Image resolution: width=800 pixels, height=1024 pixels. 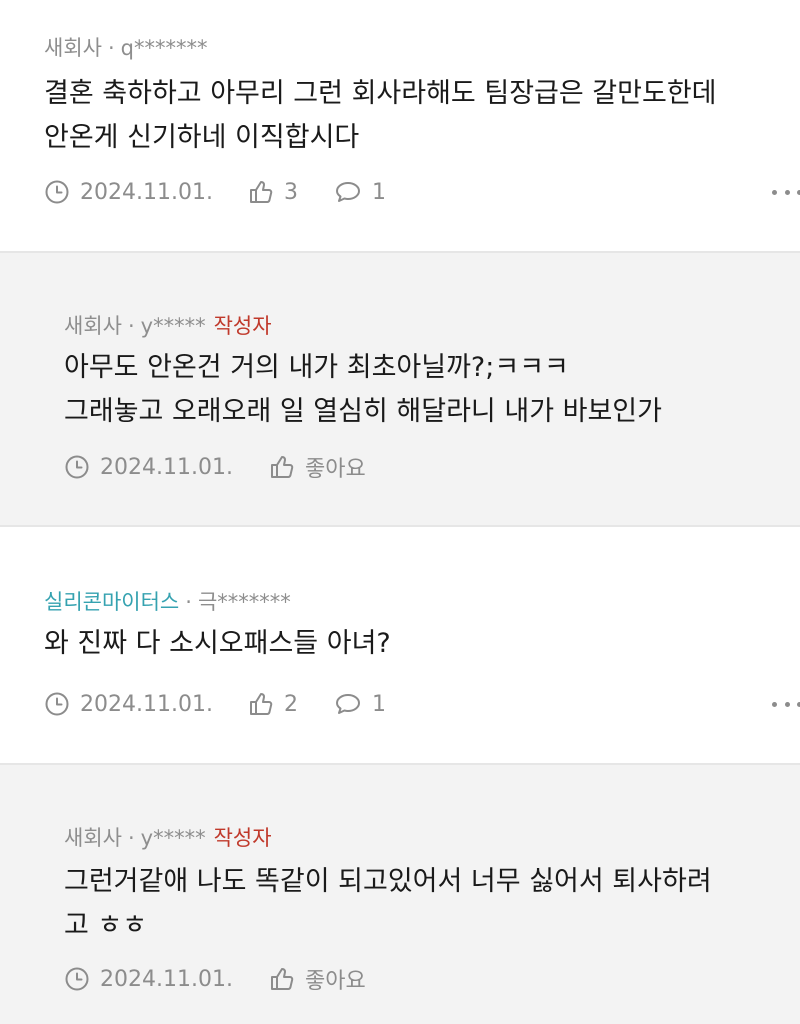 I want to click on like-count: 3, so click(x=291, y=192).